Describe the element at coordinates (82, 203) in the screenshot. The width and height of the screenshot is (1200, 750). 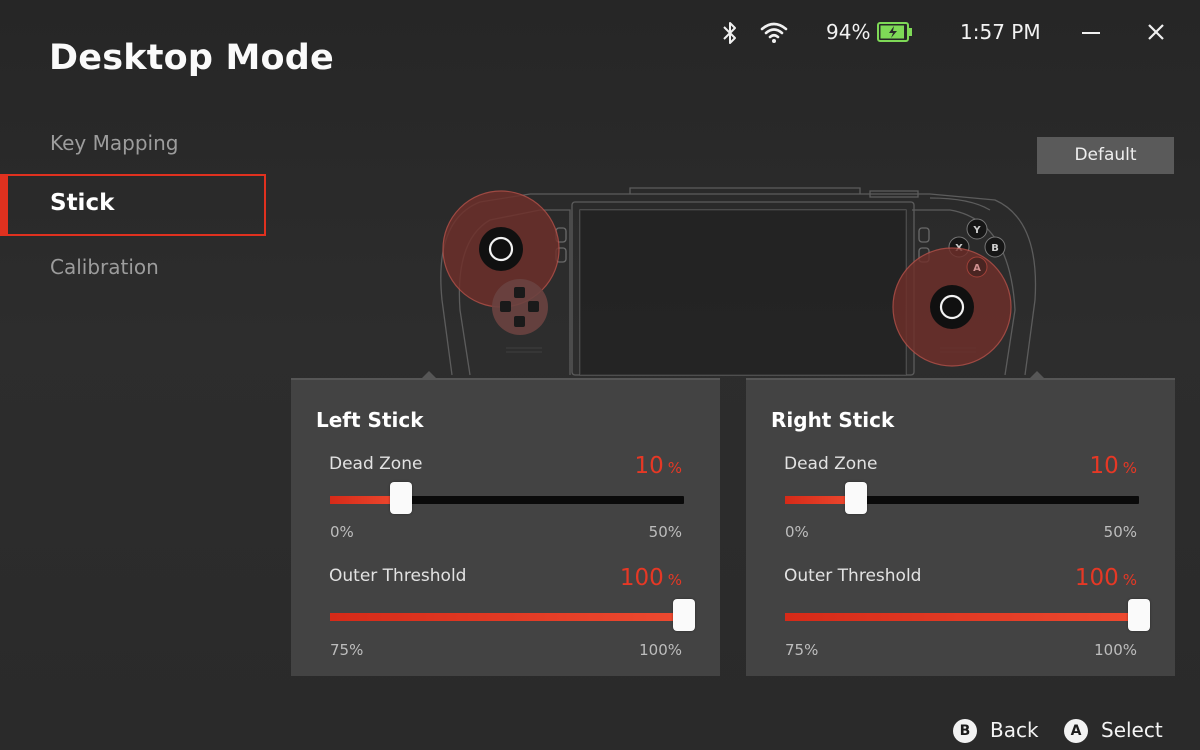
I see `sidebar-item-label: Stick` at that location.